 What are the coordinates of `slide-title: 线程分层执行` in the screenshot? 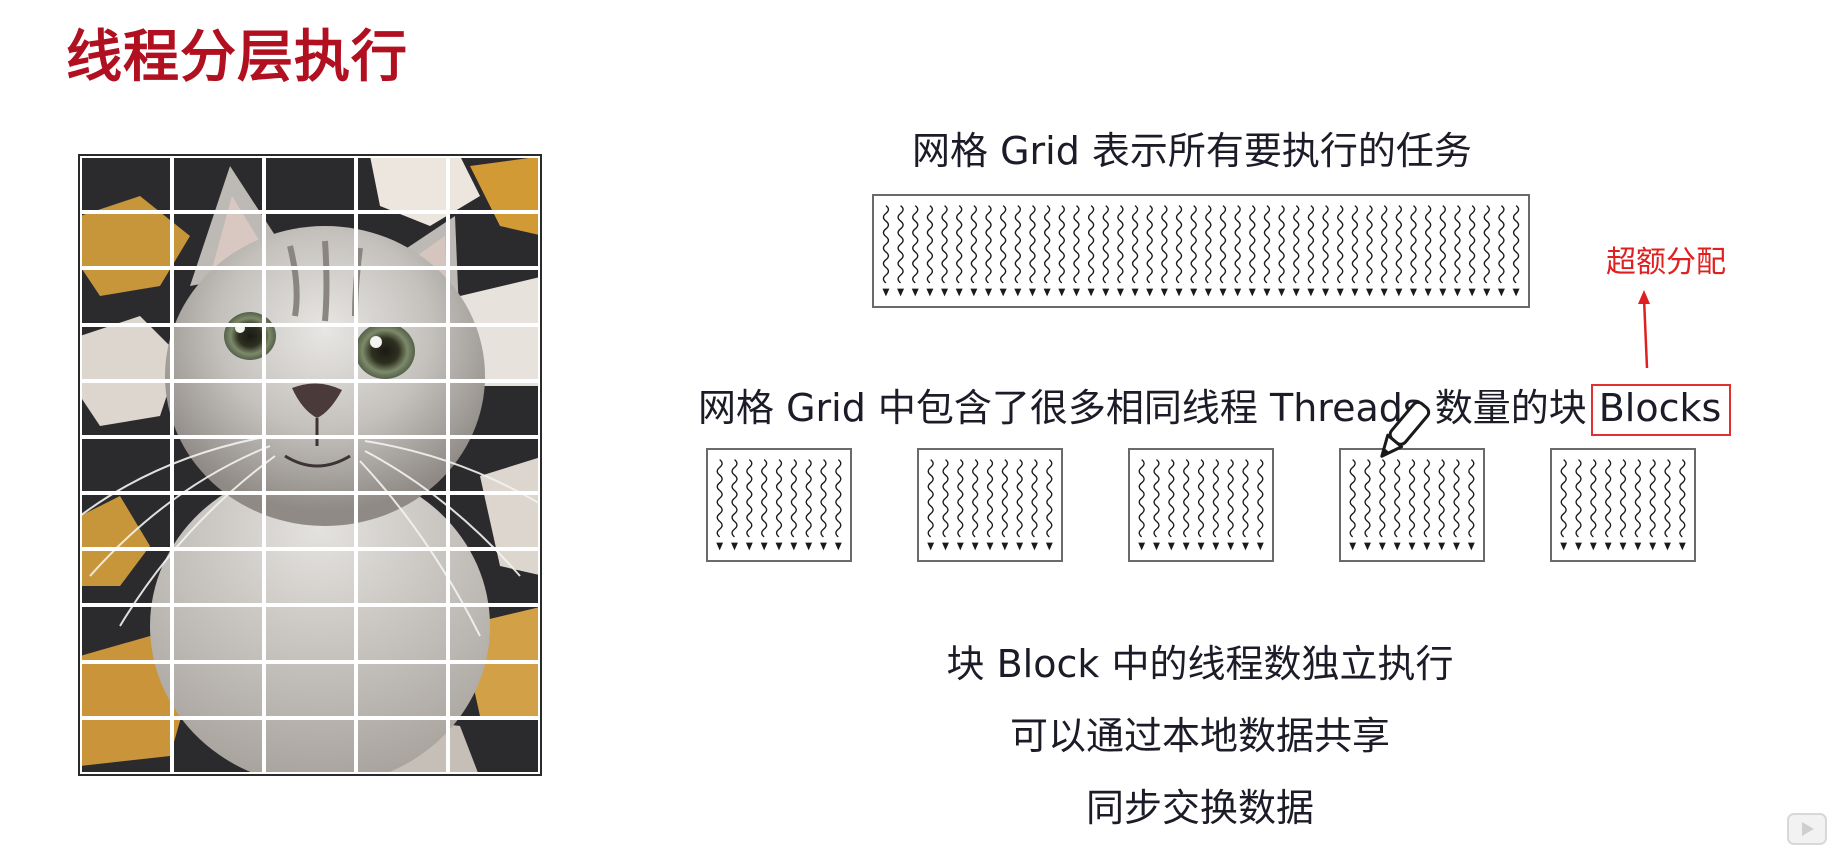 It's located at (237, 57).